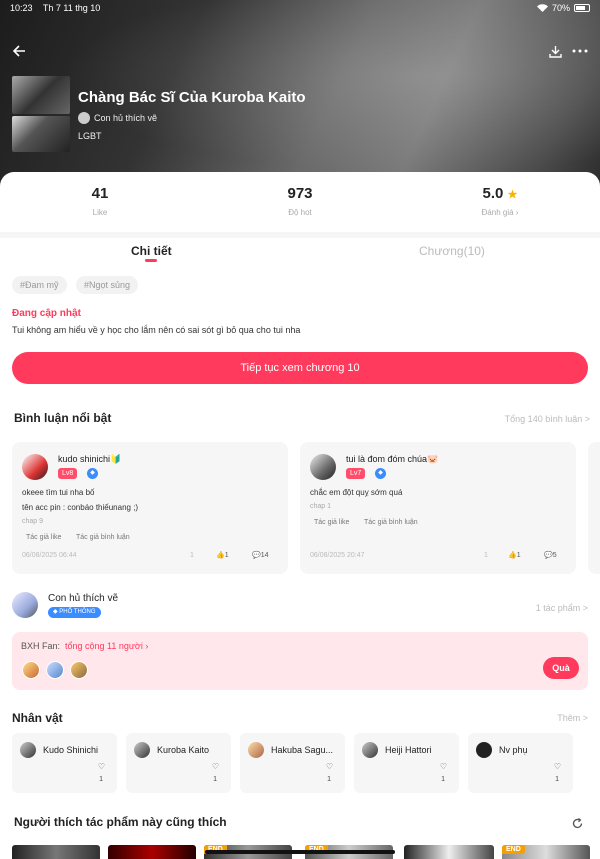 The width and height of the screenshot is (600, 859). What do you see at coordinates (71, 750) in the screenshot?
I see `character-name: Kudo Shinichi` at bounding box center [71, 750].